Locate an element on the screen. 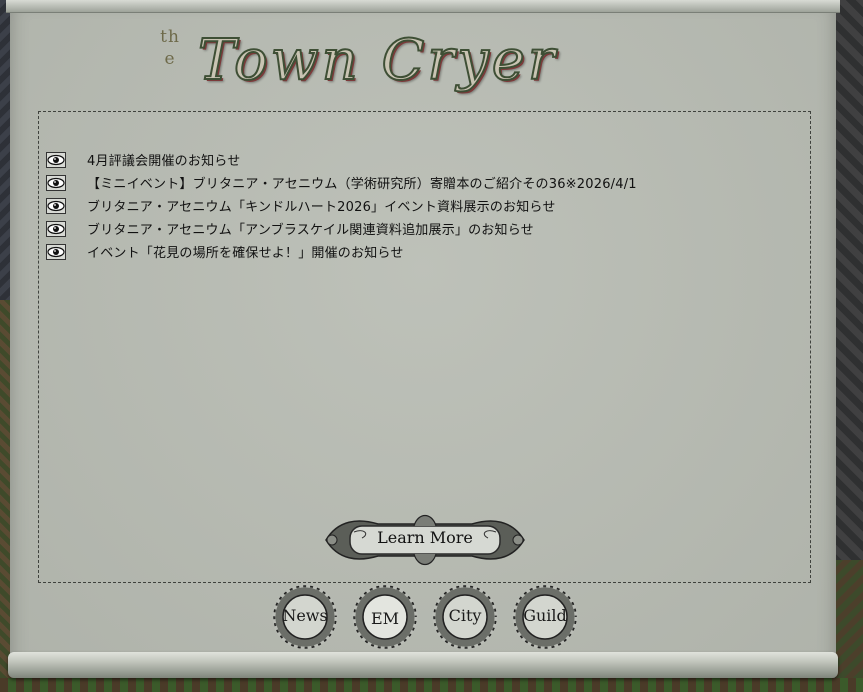 The height and width of the screenshot is (692, 863). tab-news: News is located at coordinates (305, 617).